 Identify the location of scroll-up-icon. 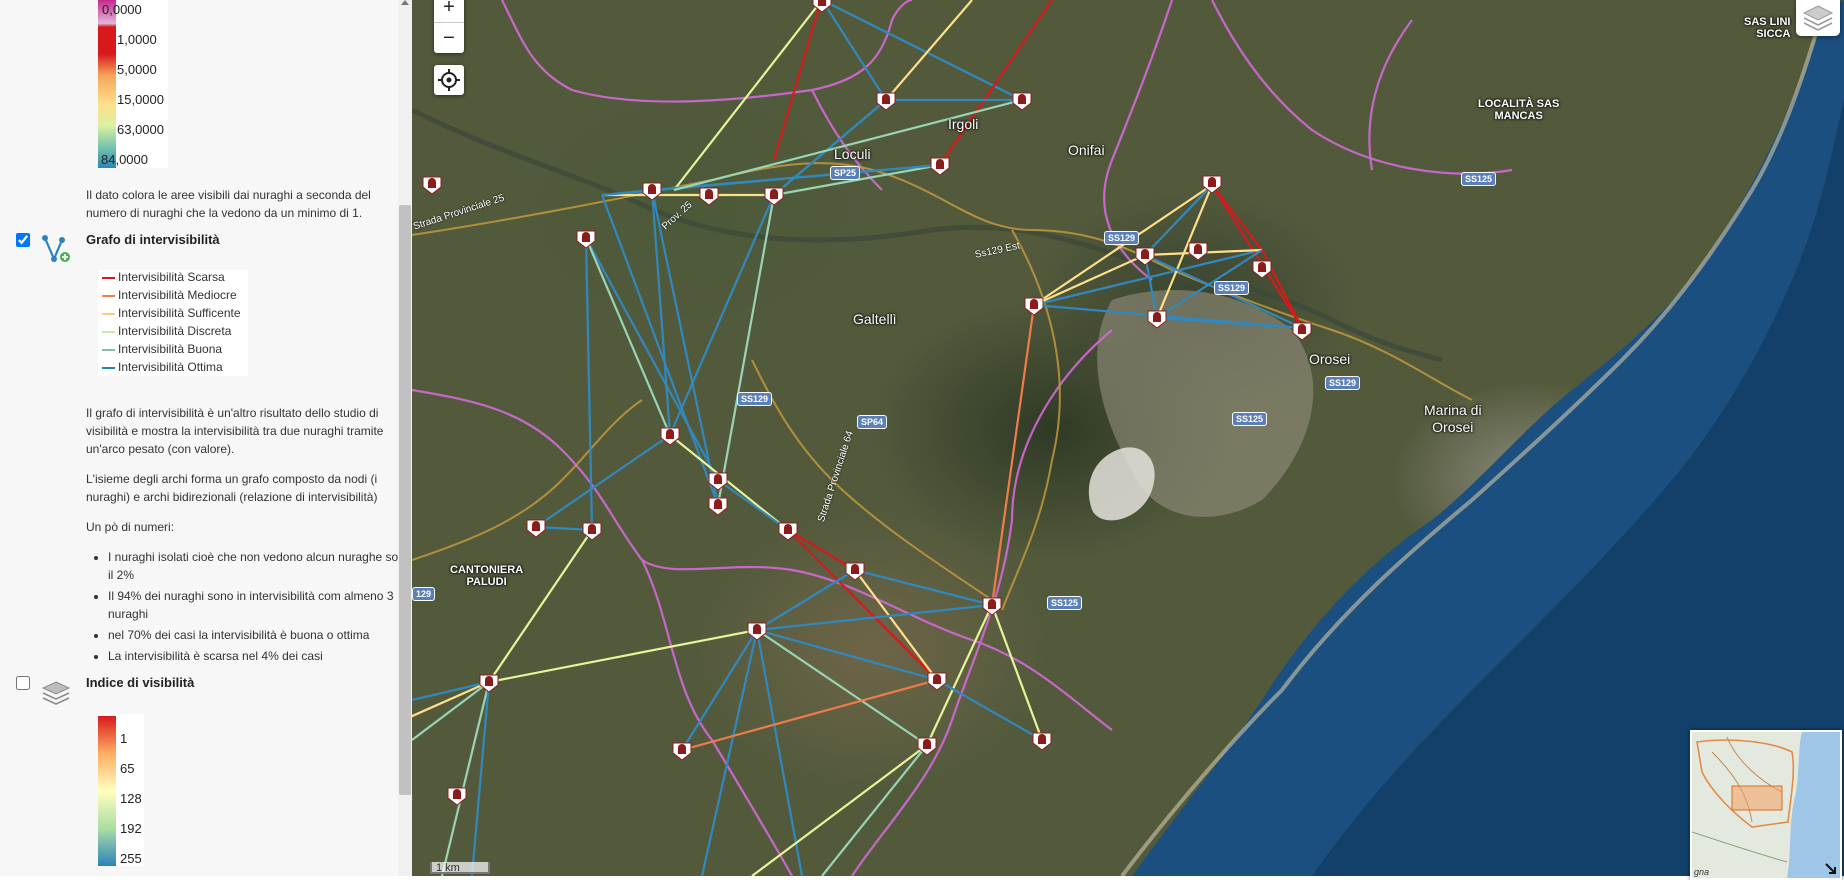
(405, 2).